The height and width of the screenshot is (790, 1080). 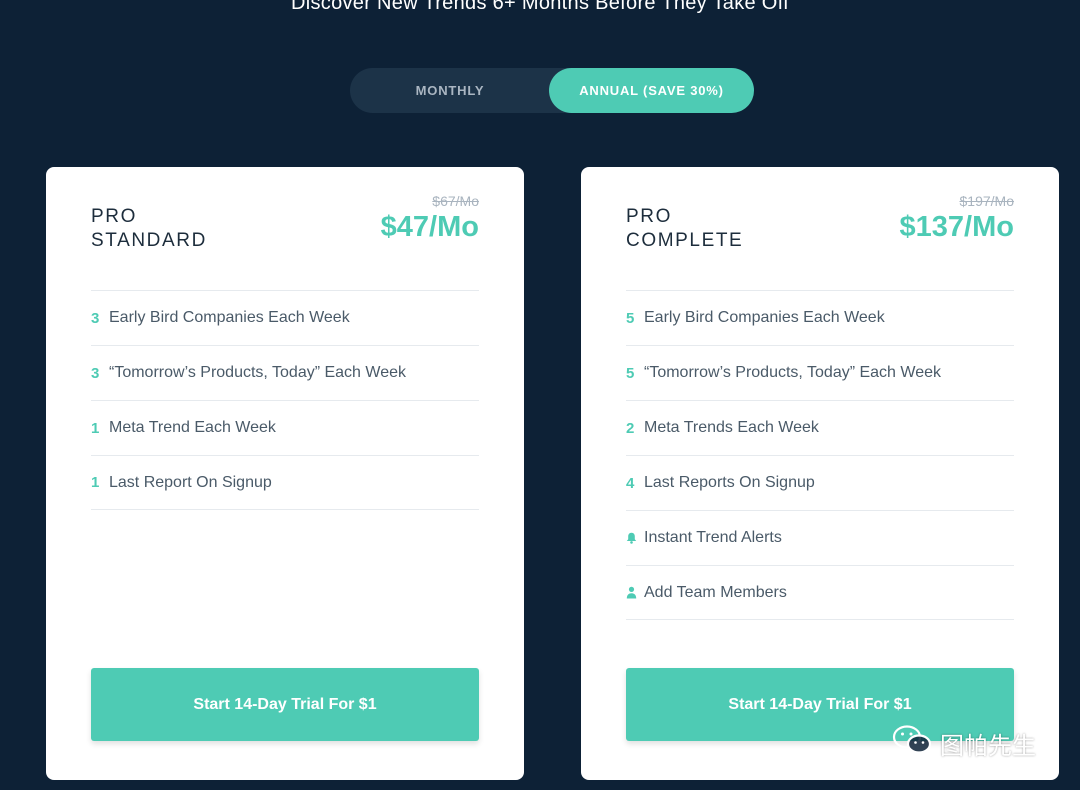 I want to click on feature-item: Instant Trend Alerts, so click(x=820, y=537).